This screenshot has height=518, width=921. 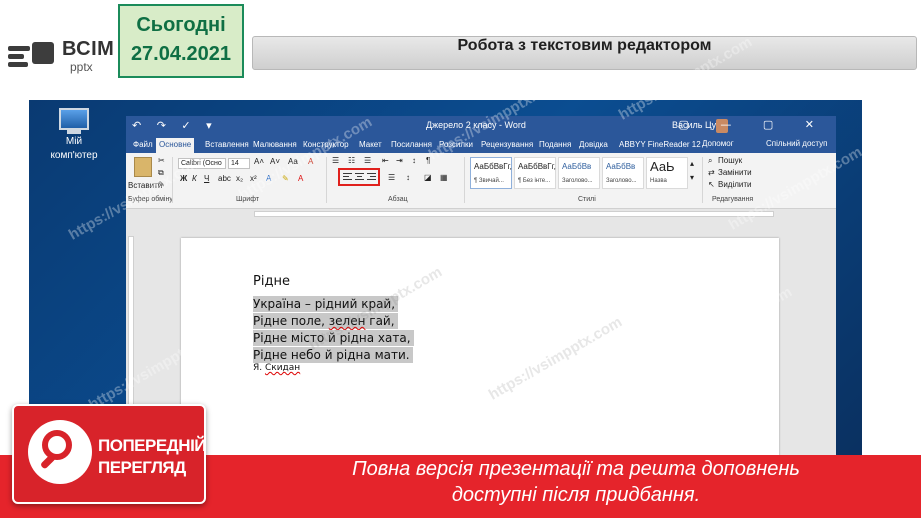 I want to click on tab-file: Файл, so click(x=143, y=145).